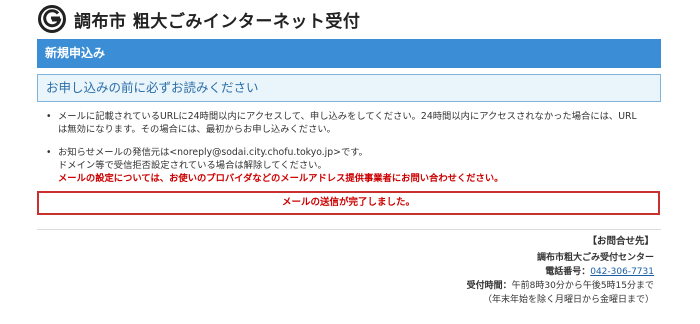  Describe the element at coordinates (52, 19) in the screenshot. I see `chofu-city-logo-icon` at that location.